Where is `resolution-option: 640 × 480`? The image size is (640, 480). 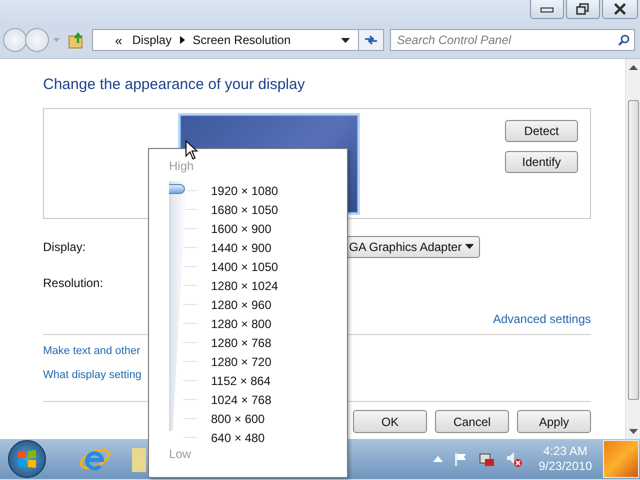 resolution-option: 640 × 480 is located at coordinates (238, 437).